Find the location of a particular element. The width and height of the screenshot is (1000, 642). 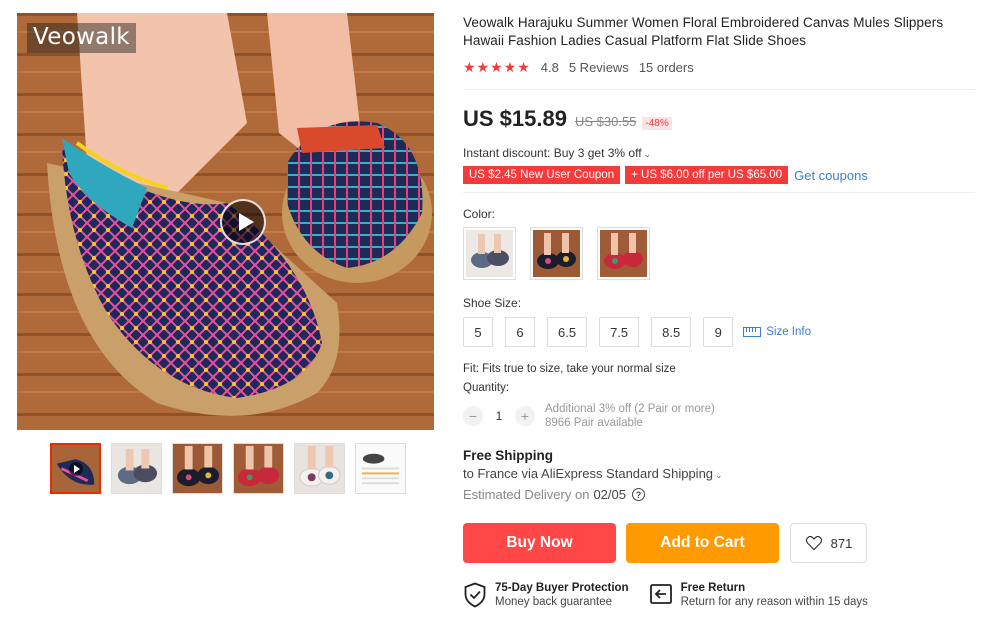

purchase-actions: Buy Now Add to Cart 871 is located at coordinates (719, 543).